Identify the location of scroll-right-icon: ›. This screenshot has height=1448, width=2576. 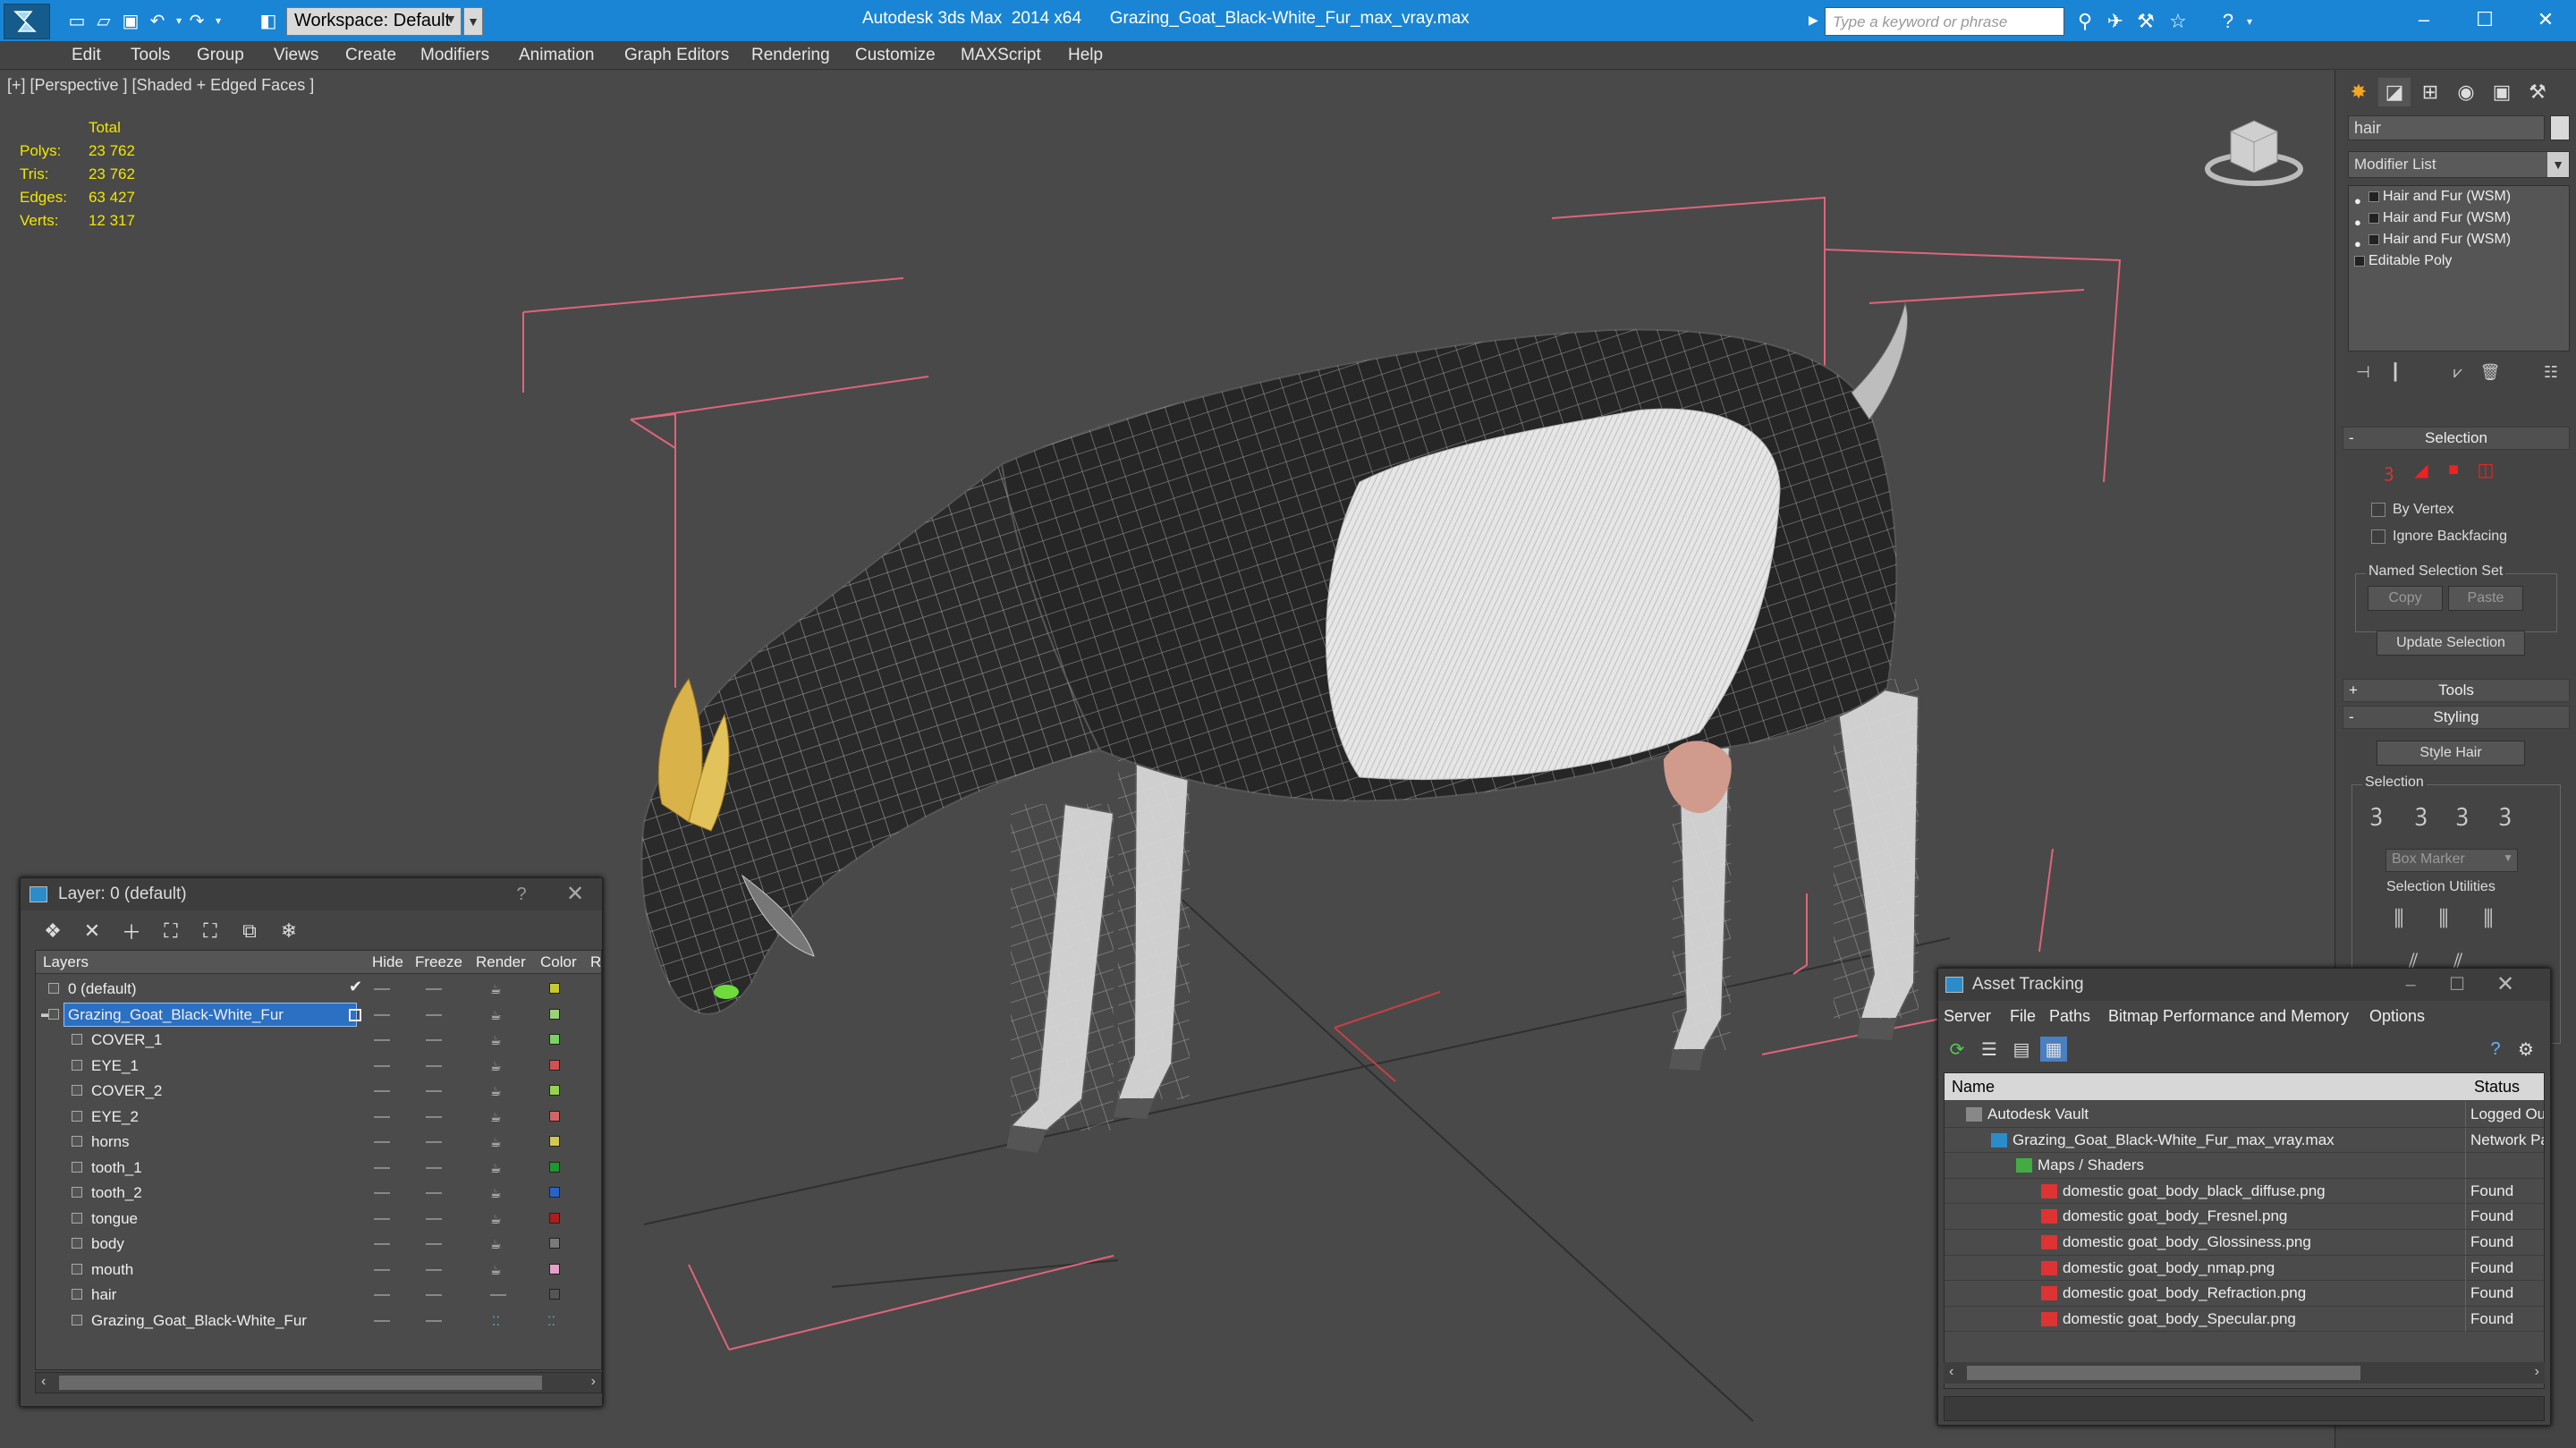
(593, 1382).